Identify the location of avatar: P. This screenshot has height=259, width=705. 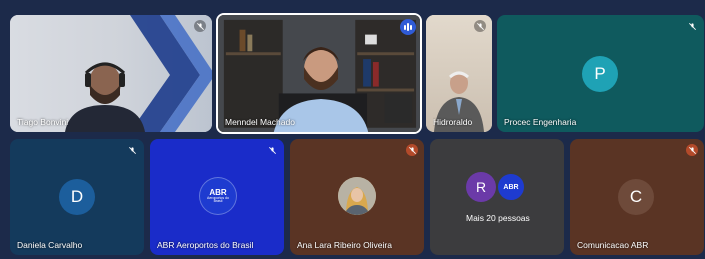
(600, 74).